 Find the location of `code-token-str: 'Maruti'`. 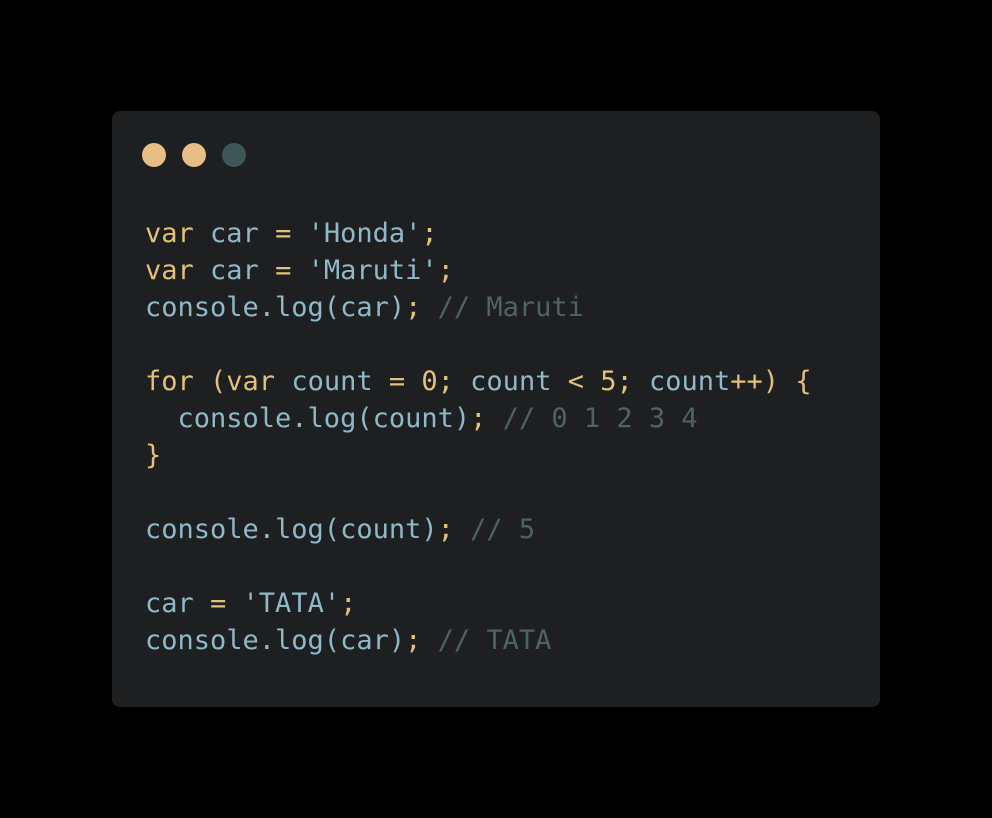

code-token-str: 'Maruti' is located at coordinates (372, 270).